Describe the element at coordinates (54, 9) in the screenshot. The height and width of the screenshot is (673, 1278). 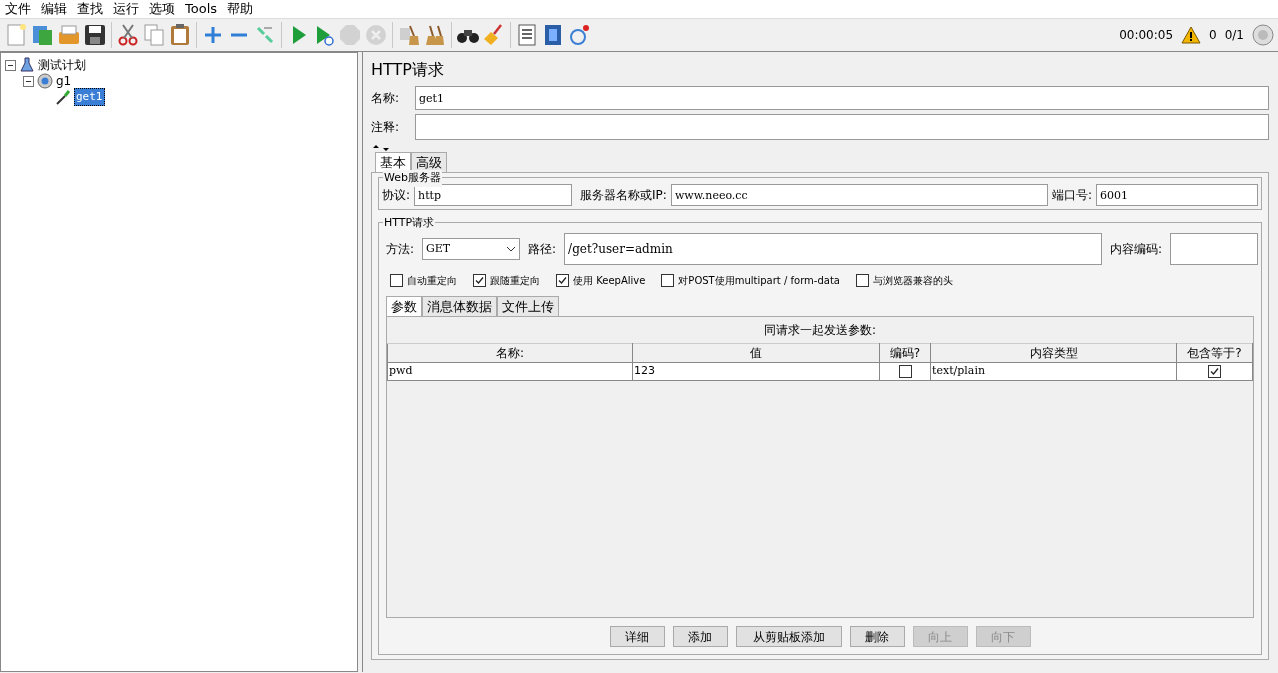
I see `menu-item: 编辑` at that location.